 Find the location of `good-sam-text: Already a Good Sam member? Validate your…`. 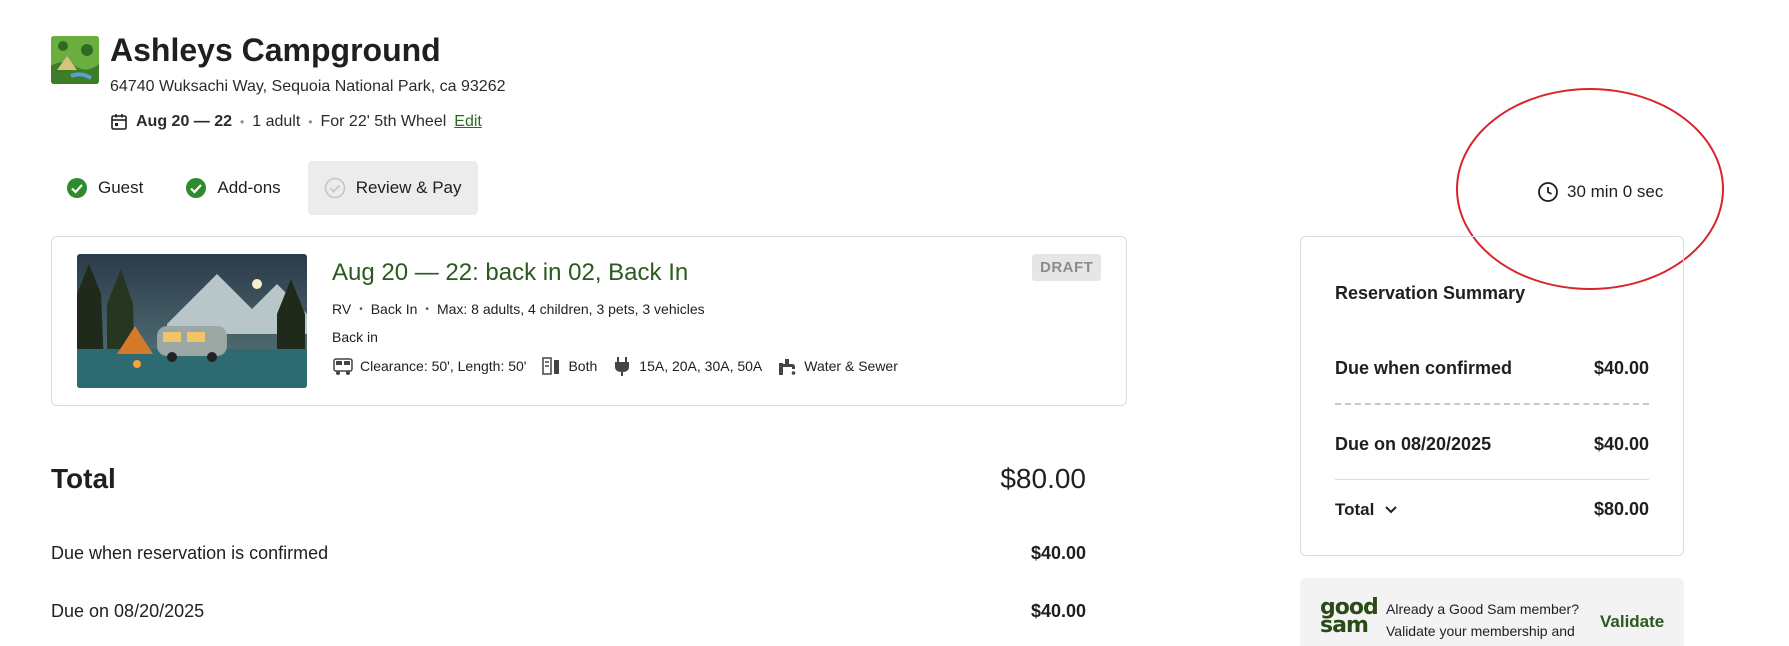

good-sam-text: Already a Good Sam member? Validate your… is located at coordinates (1482, 623).